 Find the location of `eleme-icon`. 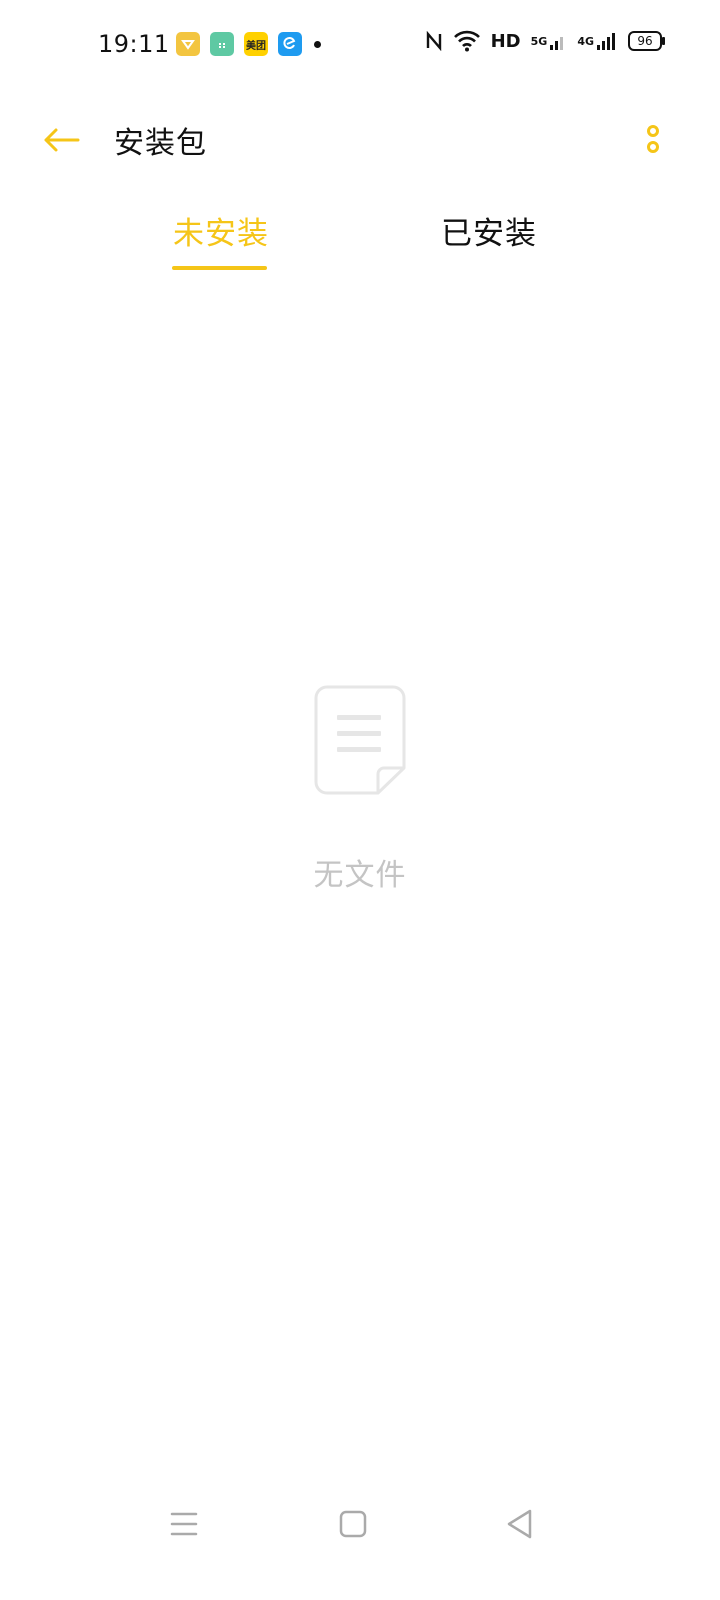

eleme-icon is located at coordinates (290, 44).